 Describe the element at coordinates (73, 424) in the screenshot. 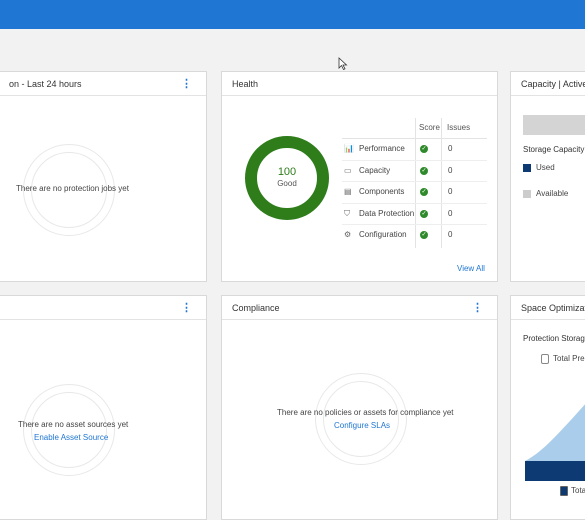

I see `asset-sources-empty-text: There are no asset sources yet` at that location.